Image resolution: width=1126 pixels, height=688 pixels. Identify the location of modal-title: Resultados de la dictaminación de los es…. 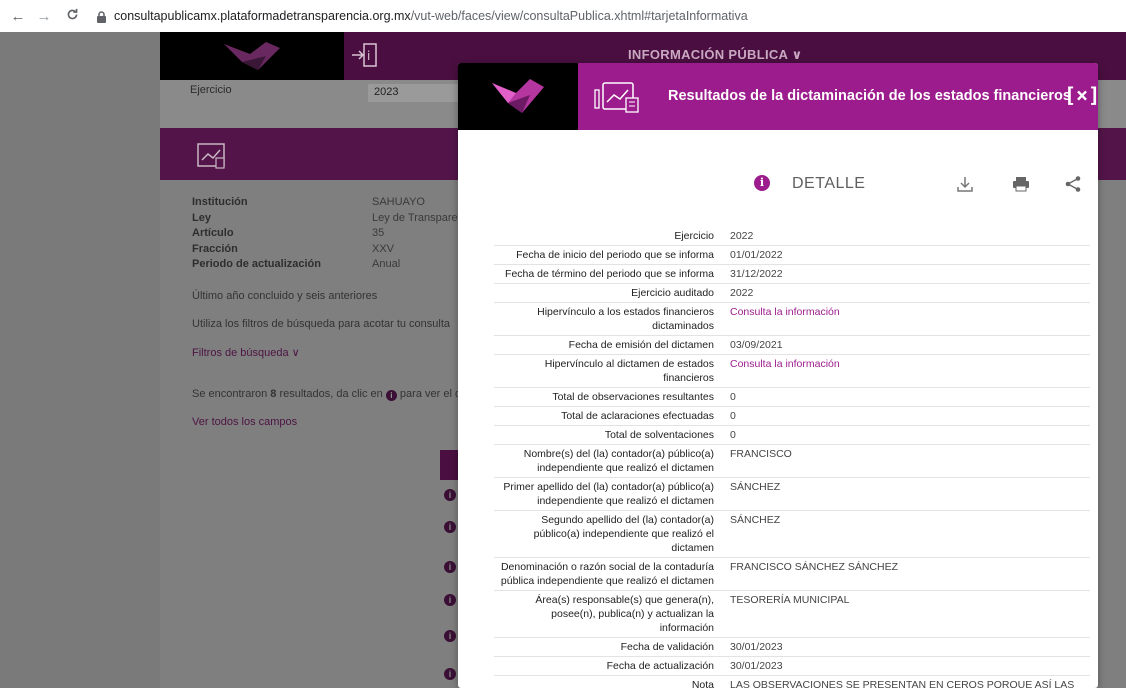
(869, 96).